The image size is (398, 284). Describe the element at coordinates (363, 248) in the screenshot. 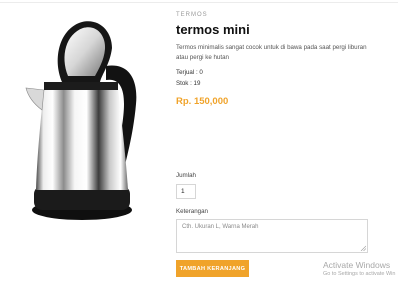

I see `resize-grip-icon` at that location.